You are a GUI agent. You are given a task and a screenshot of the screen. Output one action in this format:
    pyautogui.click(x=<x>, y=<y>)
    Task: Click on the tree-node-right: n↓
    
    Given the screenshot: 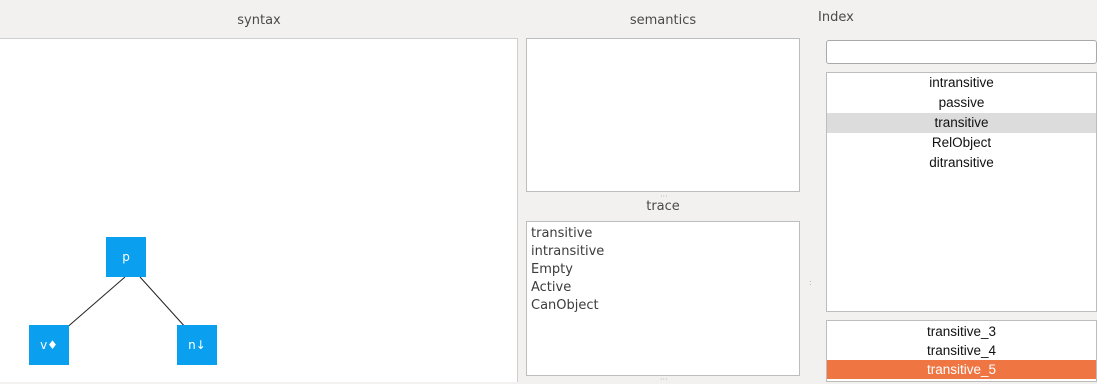 What is the action you would take?
    pyautogui.click(x=197, y=345)
    